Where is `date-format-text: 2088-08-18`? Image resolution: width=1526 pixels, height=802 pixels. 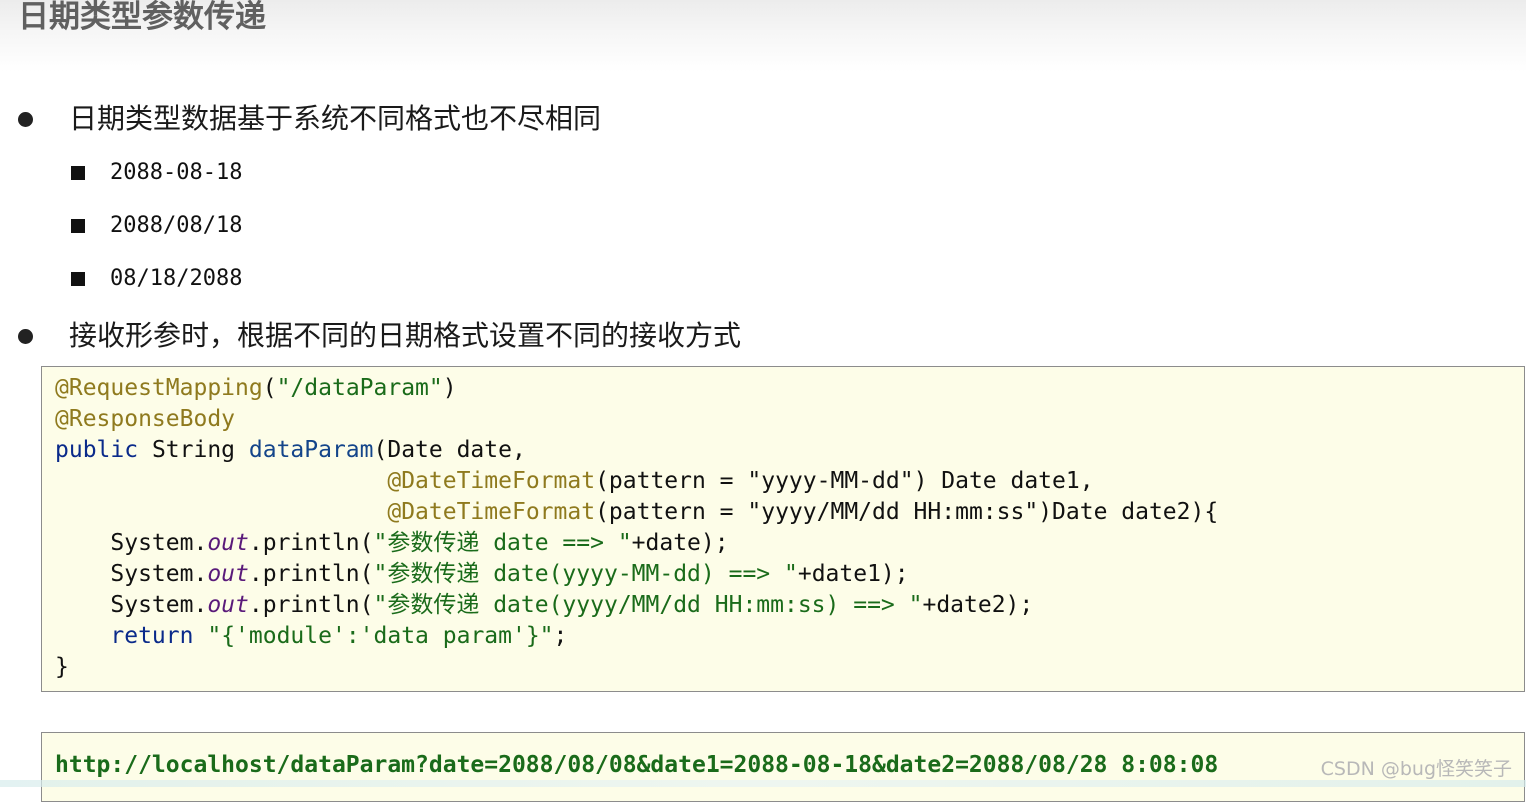
date-format-text: 2088-08-18 is located at coordinates (176, 172).